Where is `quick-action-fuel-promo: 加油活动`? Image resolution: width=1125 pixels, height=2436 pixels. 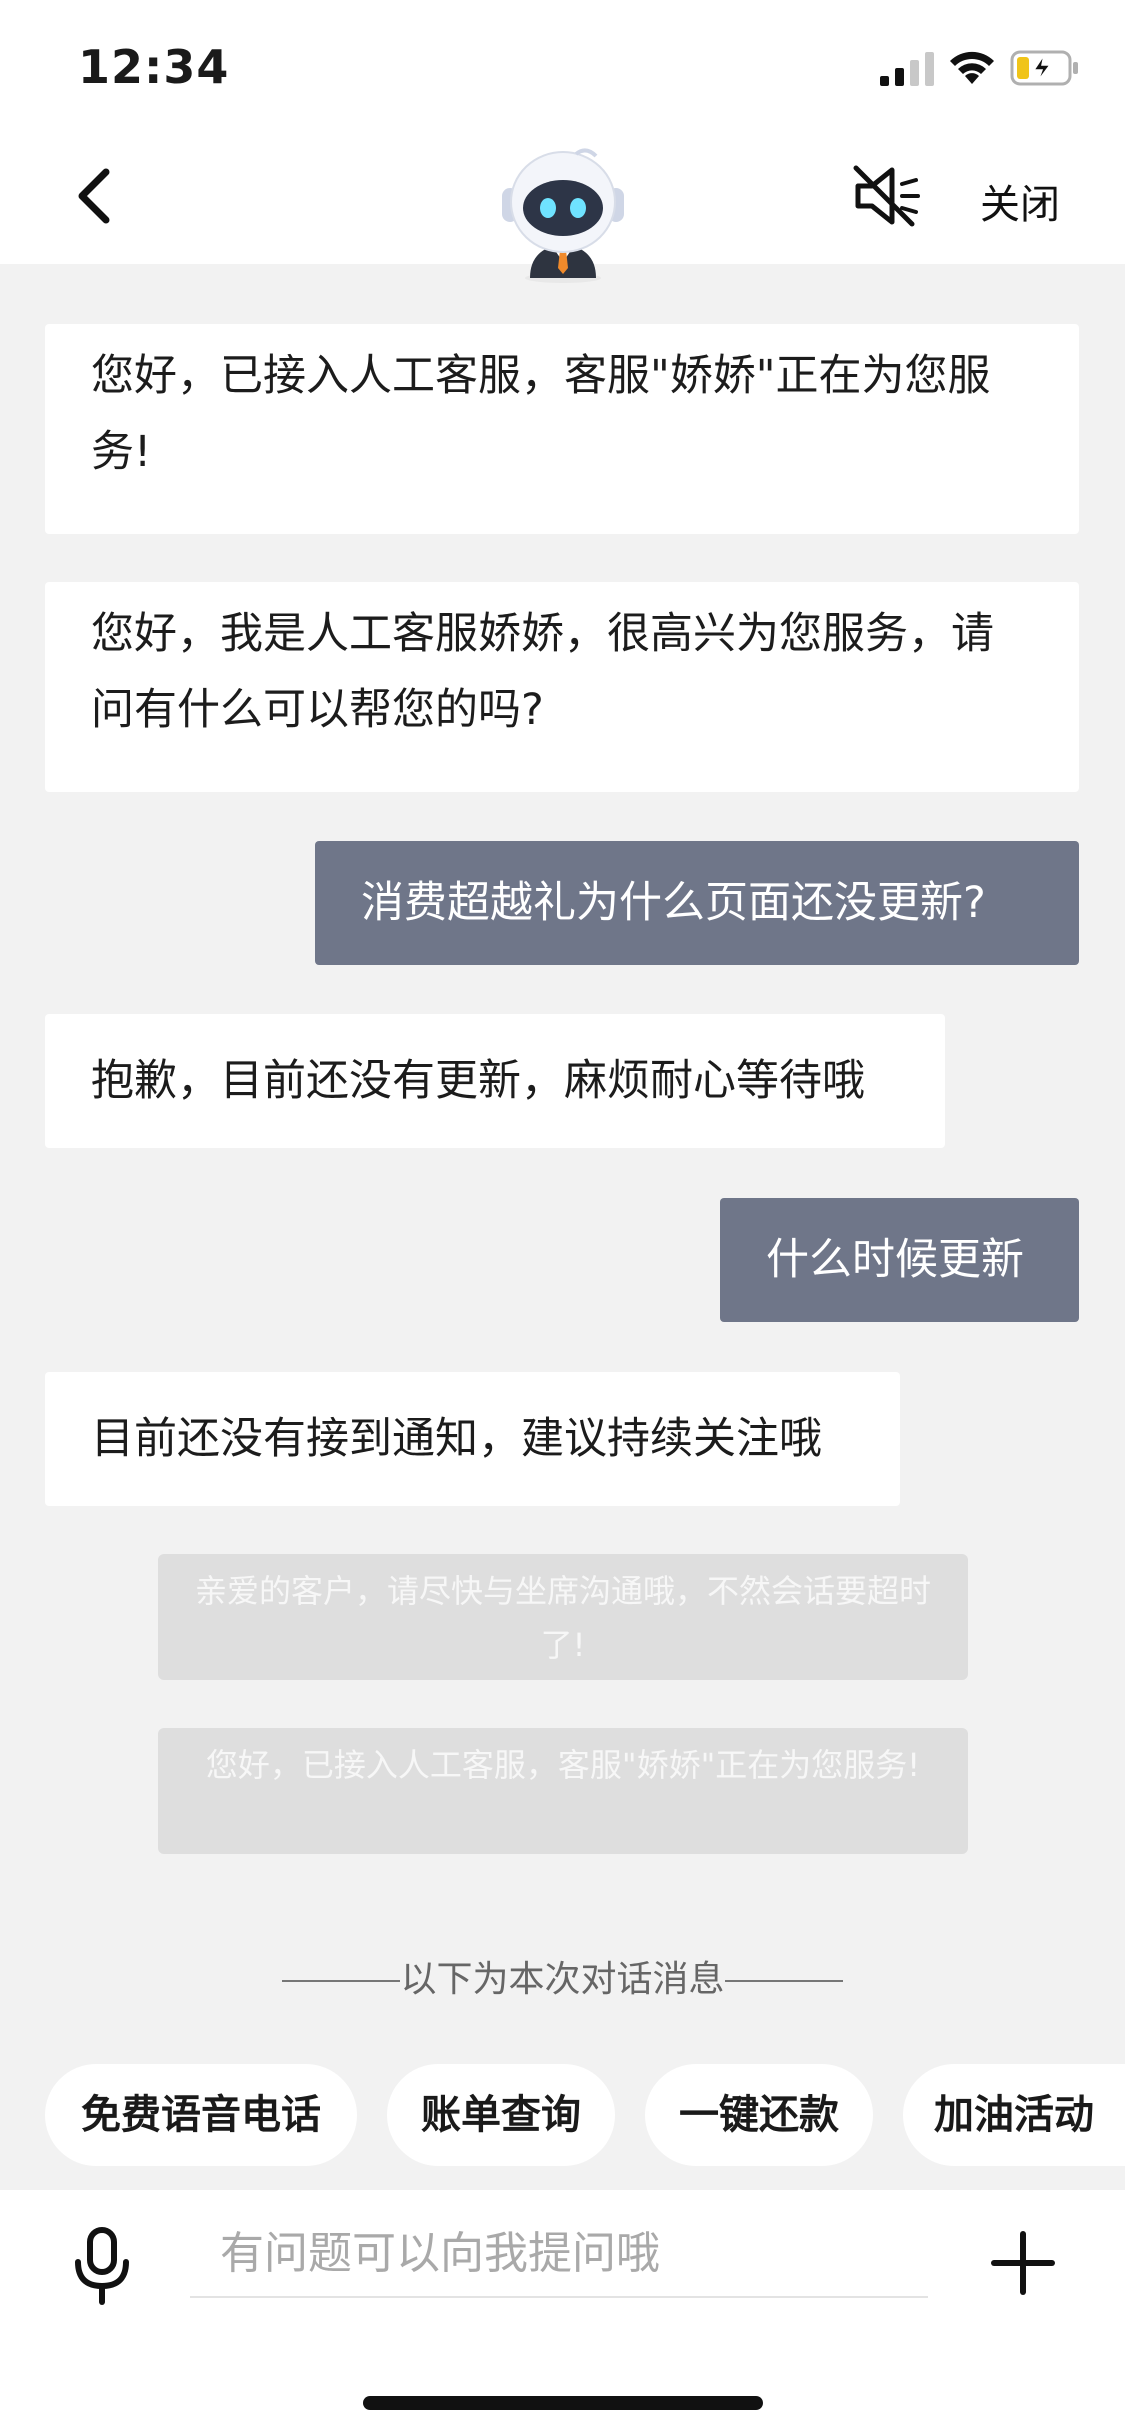
quick-action-fuel-promo: 加油活动 is located at coordinates (1014, 2115).